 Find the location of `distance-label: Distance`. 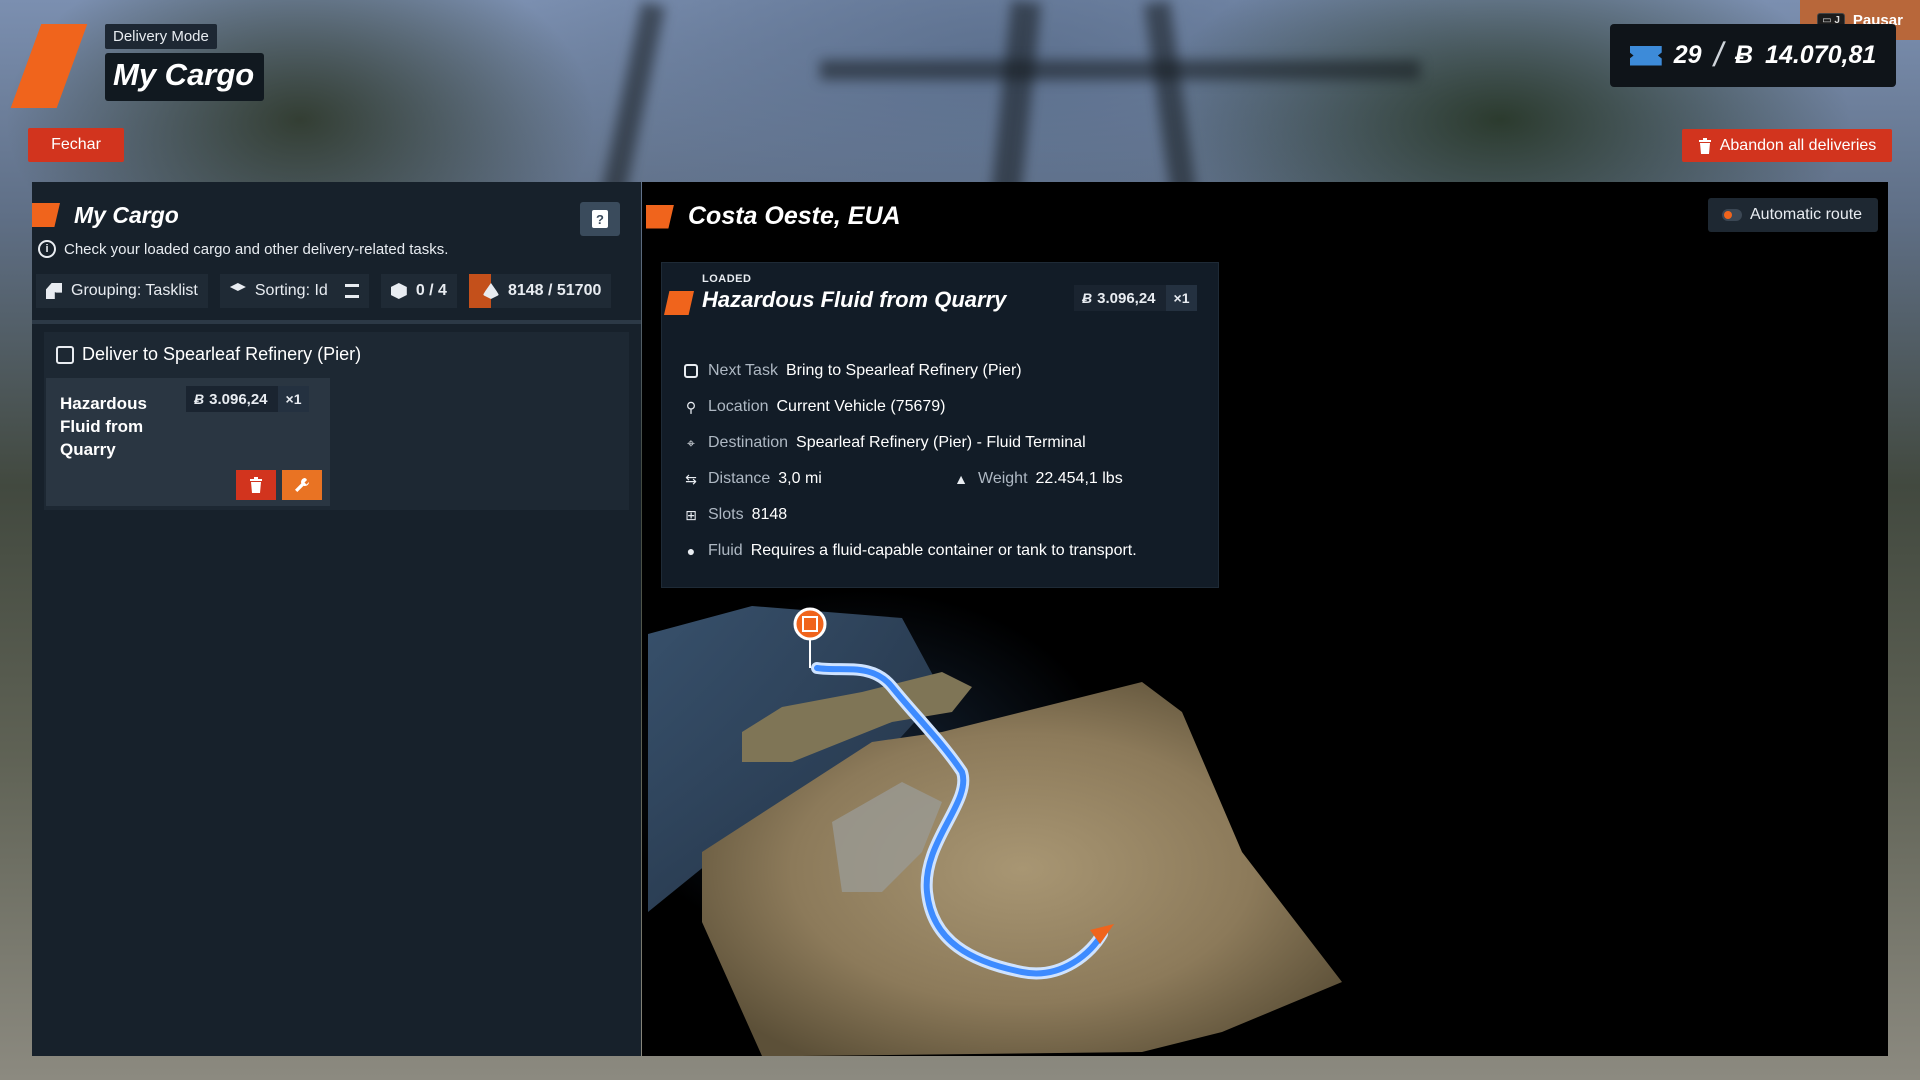

distance-label: Distance is located at coordinates (739, 478).